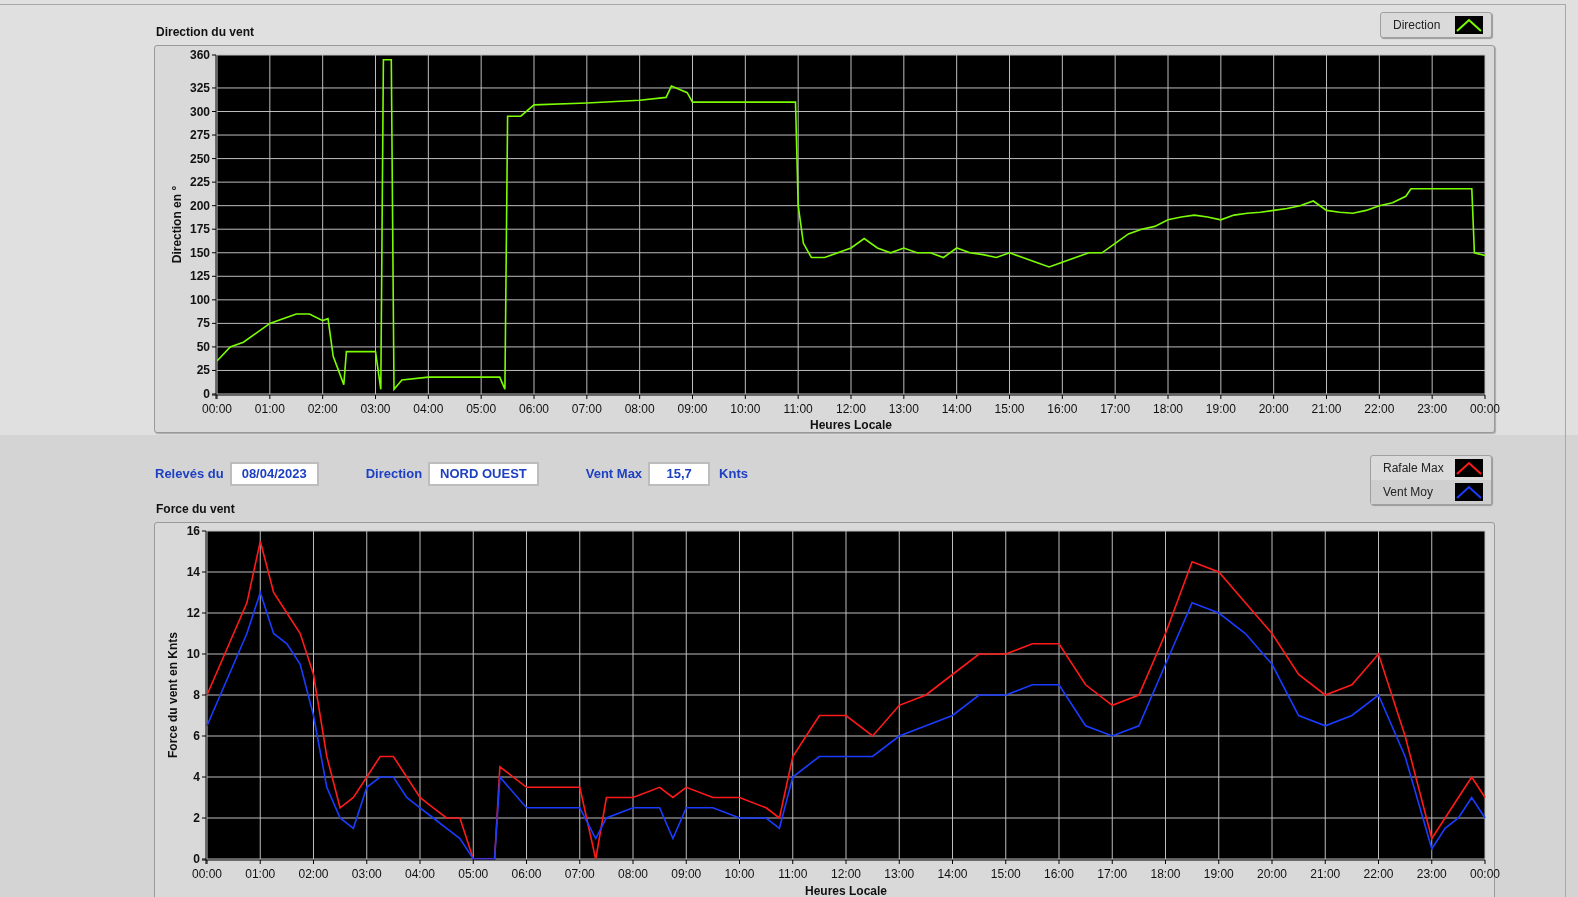 Image resolution: width=1578 pixels, height=897 pixels. Describe the element at coordinates (483, 474) in the screenshot. I see `value-field: NORD OUEST` at that location.